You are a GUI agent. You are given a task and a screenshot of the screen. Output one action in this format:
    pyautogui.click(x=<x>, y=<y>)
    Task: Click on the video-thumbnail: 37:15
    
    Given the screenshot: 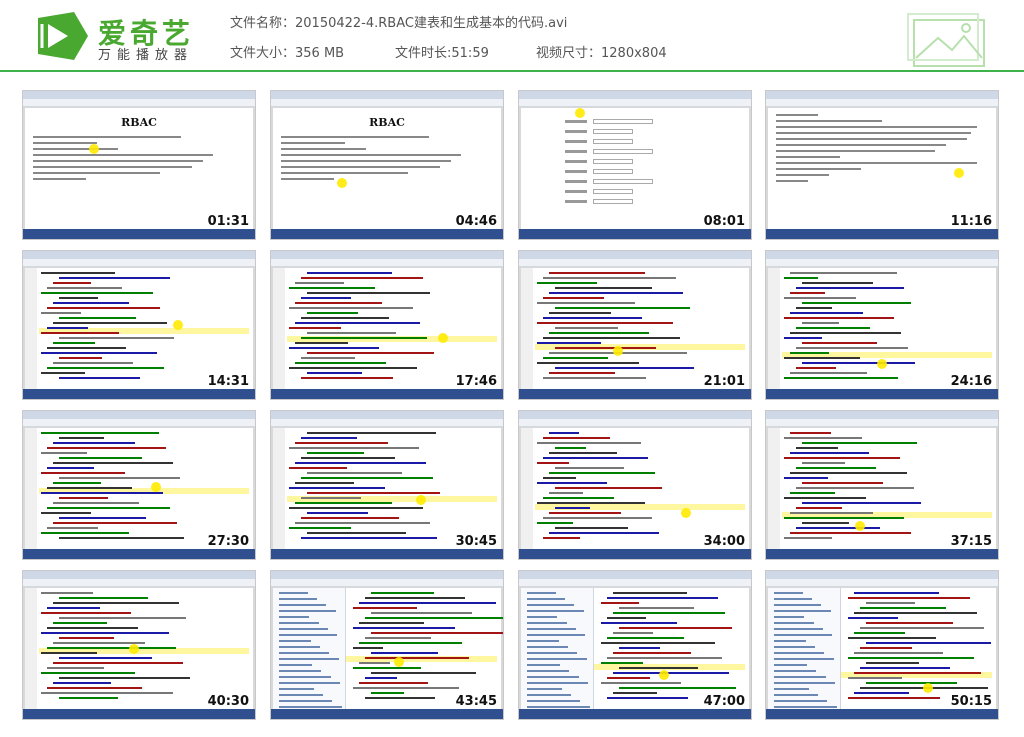 What is the action you would take?
    pyautogui.click(x=882, y=485)
    